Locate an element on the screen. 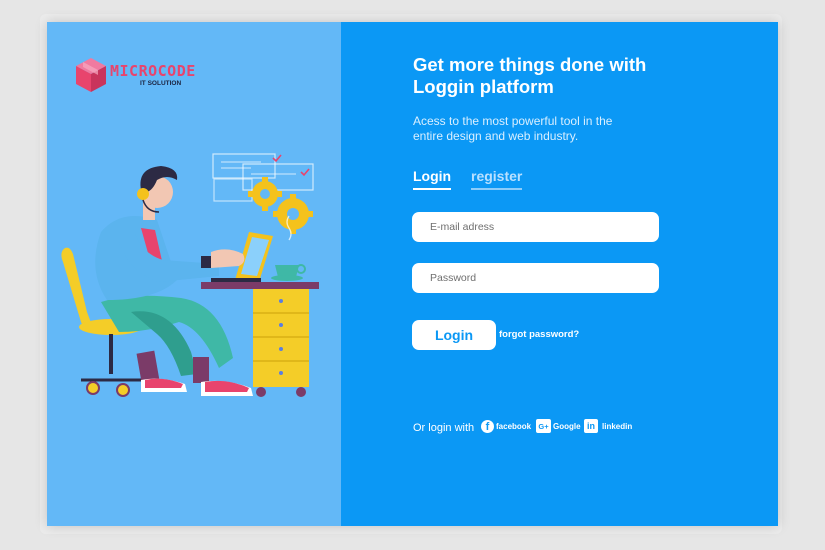 The height and width of the screenshot is (550, 825). facebook-login-button: f facebook is located at coordinates (506, 426).